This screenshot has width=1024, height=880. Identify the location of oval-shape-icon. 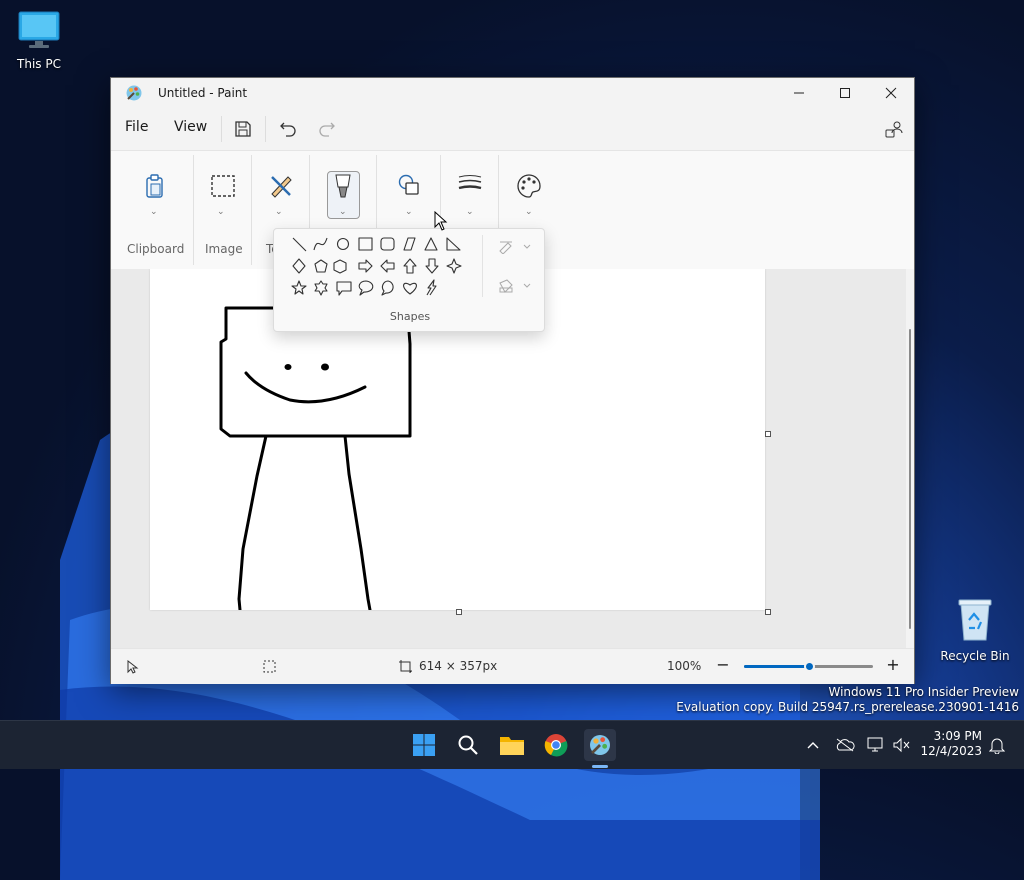
(343, 244).